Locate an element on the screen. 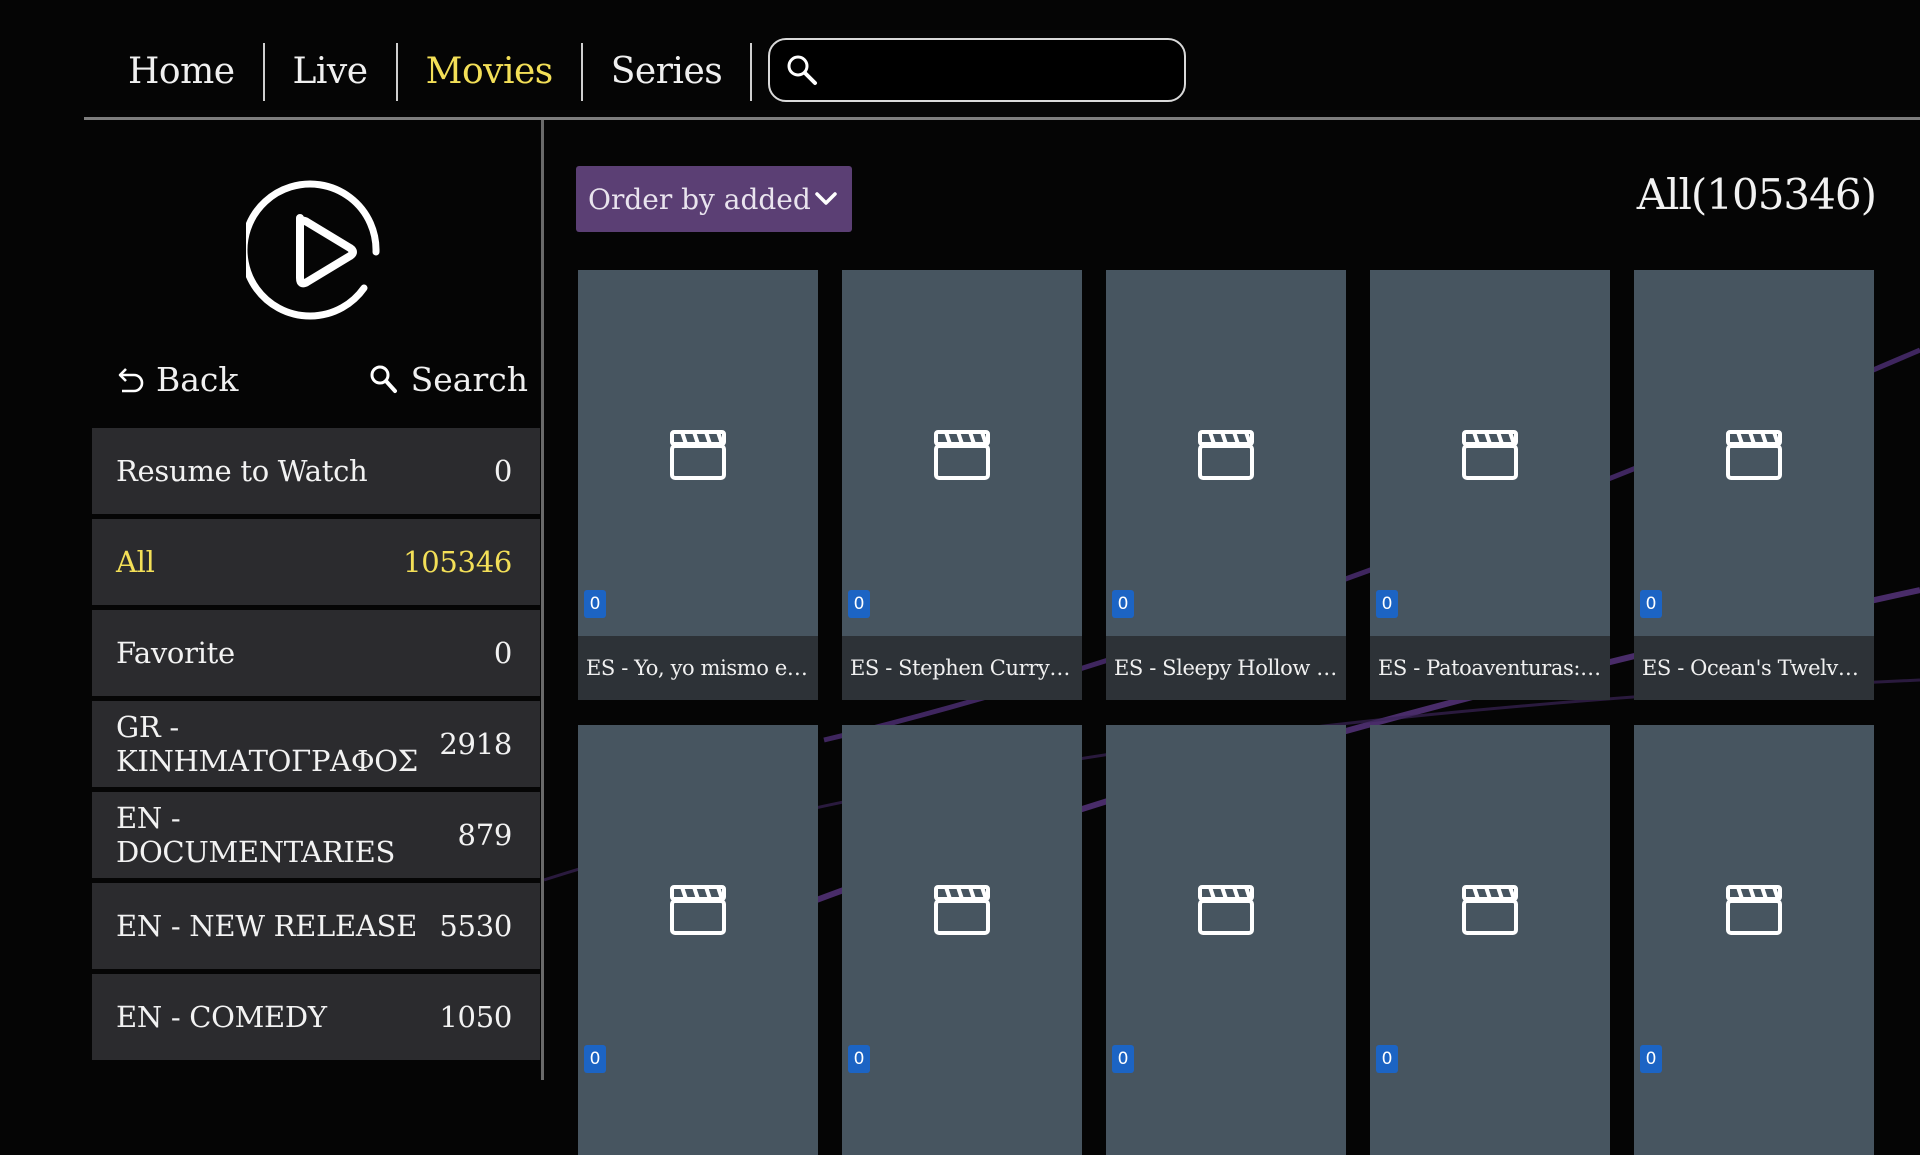 This screenshot has height=1155, width=1920. sidebar-search-label: Search is located at coordinates (469, 379).